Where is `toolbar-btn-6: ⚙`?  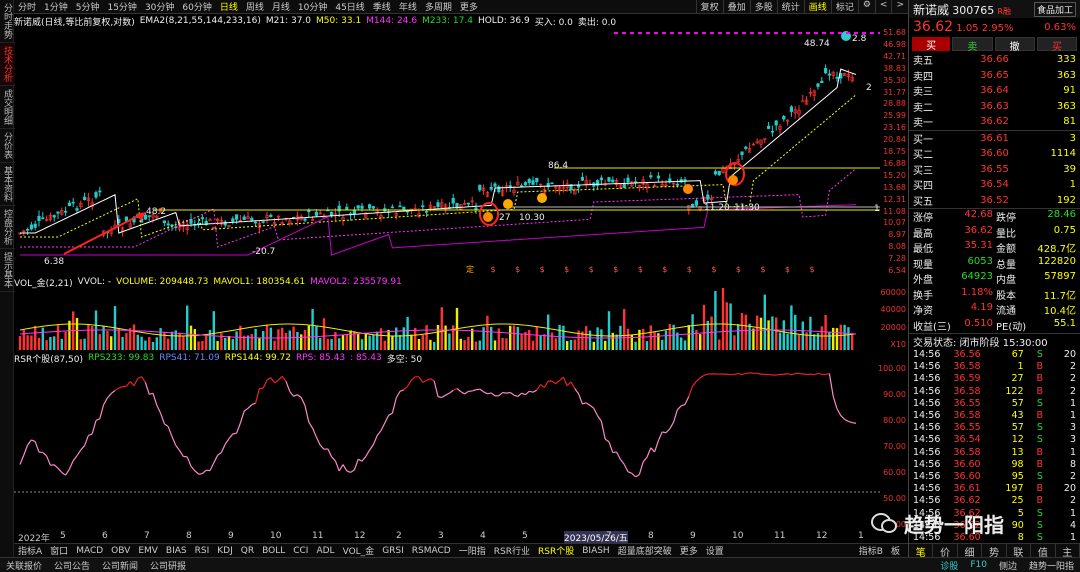
toolbar-btn-6: ⚙ is located at coordinates (866, 6).